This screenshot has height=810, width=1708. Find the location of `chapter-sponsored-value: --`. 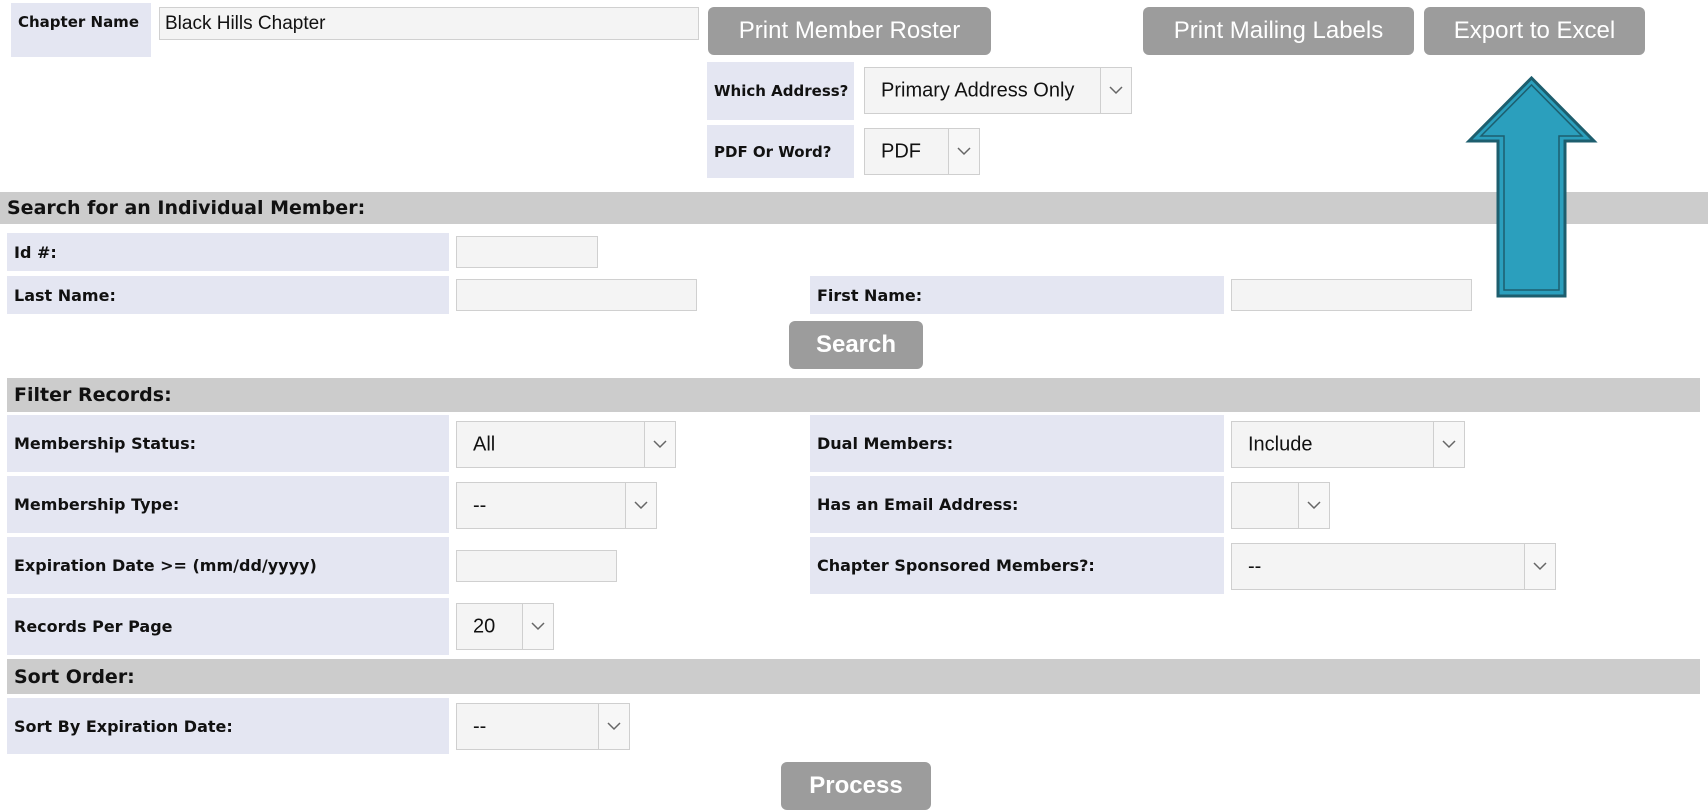

chapter-sponsored-value: -- is located at coordinates (1255, 566).